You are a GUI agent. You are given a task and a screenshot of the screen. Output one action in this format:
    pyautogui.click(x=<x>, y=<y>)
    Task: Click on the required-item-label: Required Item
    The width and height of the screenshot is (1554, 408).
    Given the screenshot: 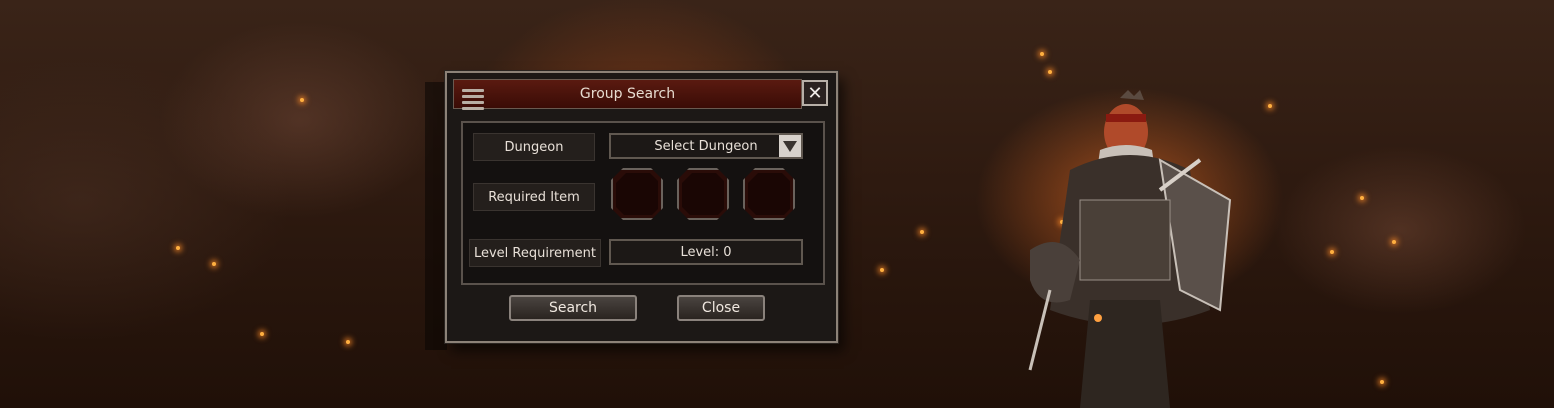 What is the action you would take?
    pyautogui.click(x=534, y=197)
    